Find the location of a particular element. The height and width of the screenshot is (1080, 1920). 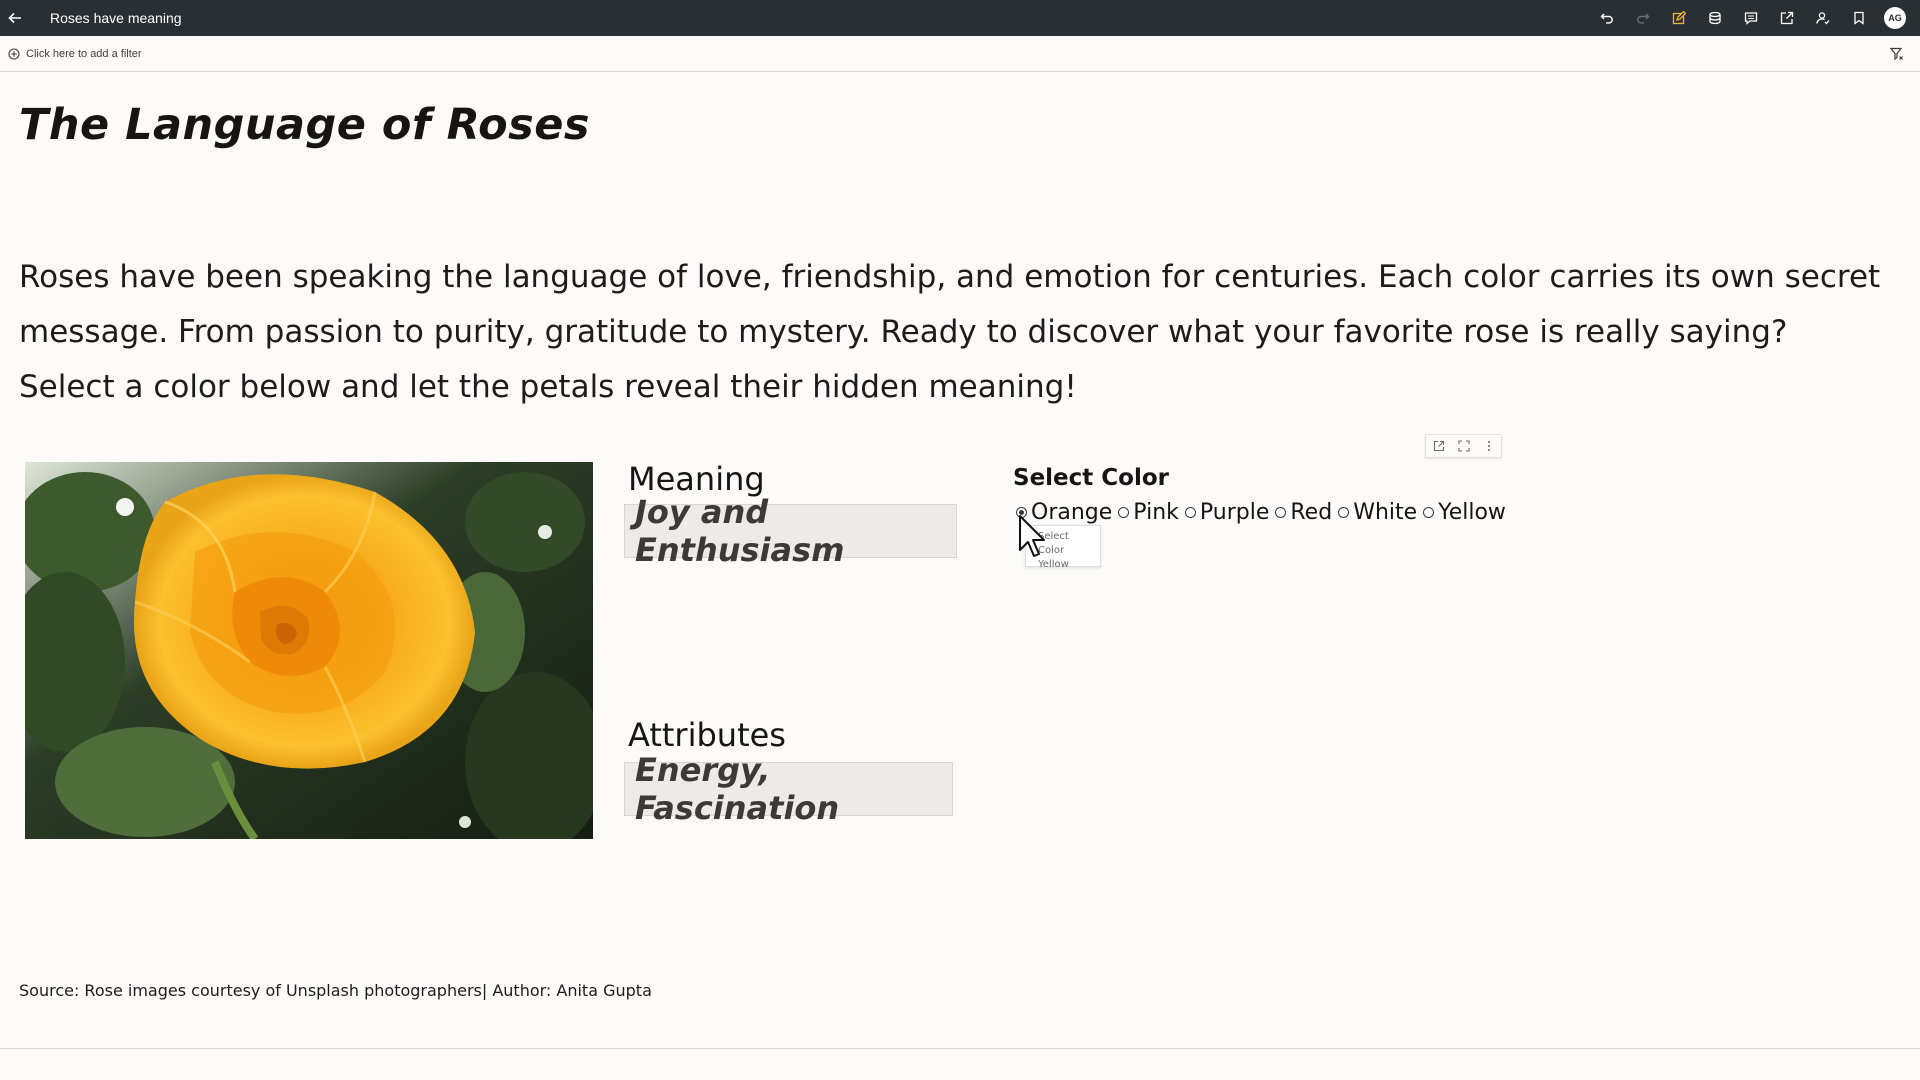

share-icon is located at coordinates (1787, 18).